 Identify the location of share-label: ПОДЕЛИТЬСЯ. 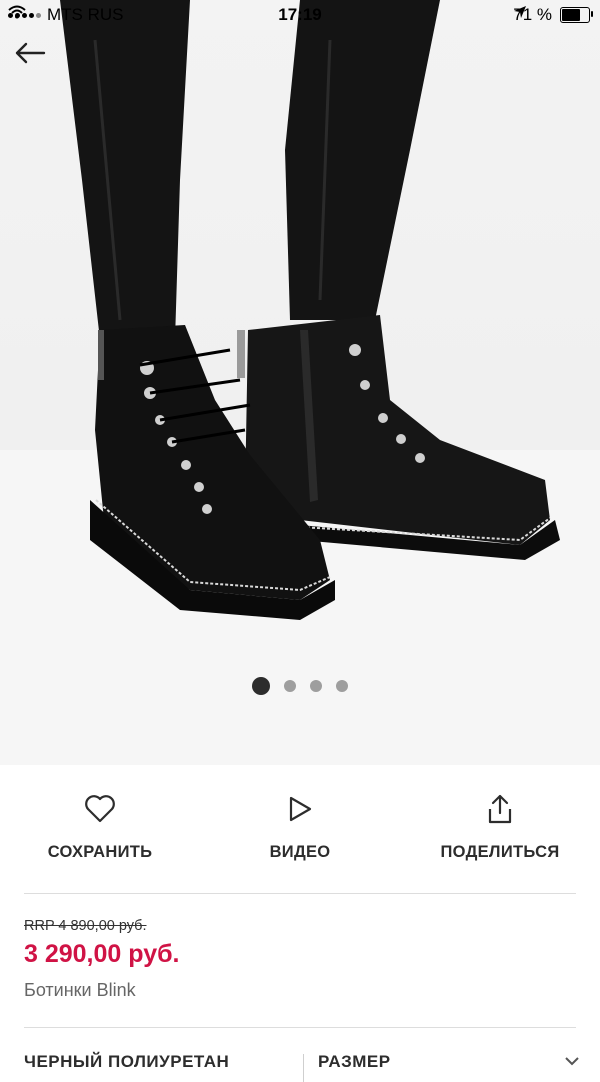
(500, 852).